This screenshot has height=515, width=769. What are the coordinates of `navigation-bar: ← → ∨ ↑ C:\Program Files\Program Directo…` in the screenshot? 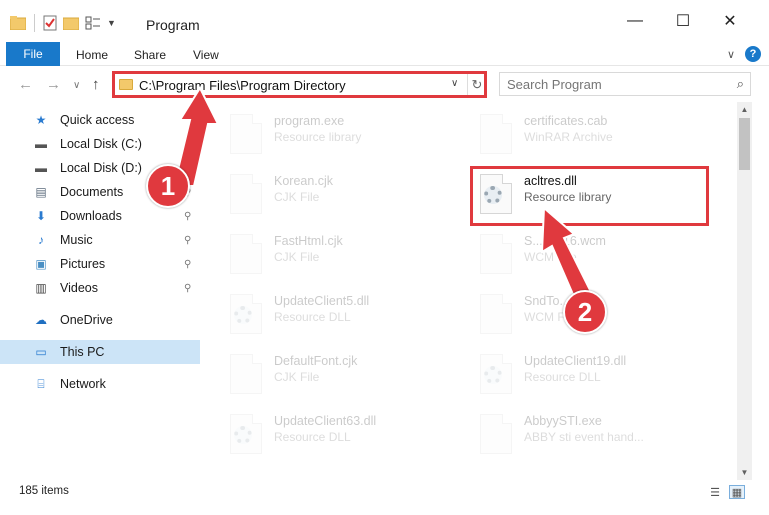 It's located at (384, 84).